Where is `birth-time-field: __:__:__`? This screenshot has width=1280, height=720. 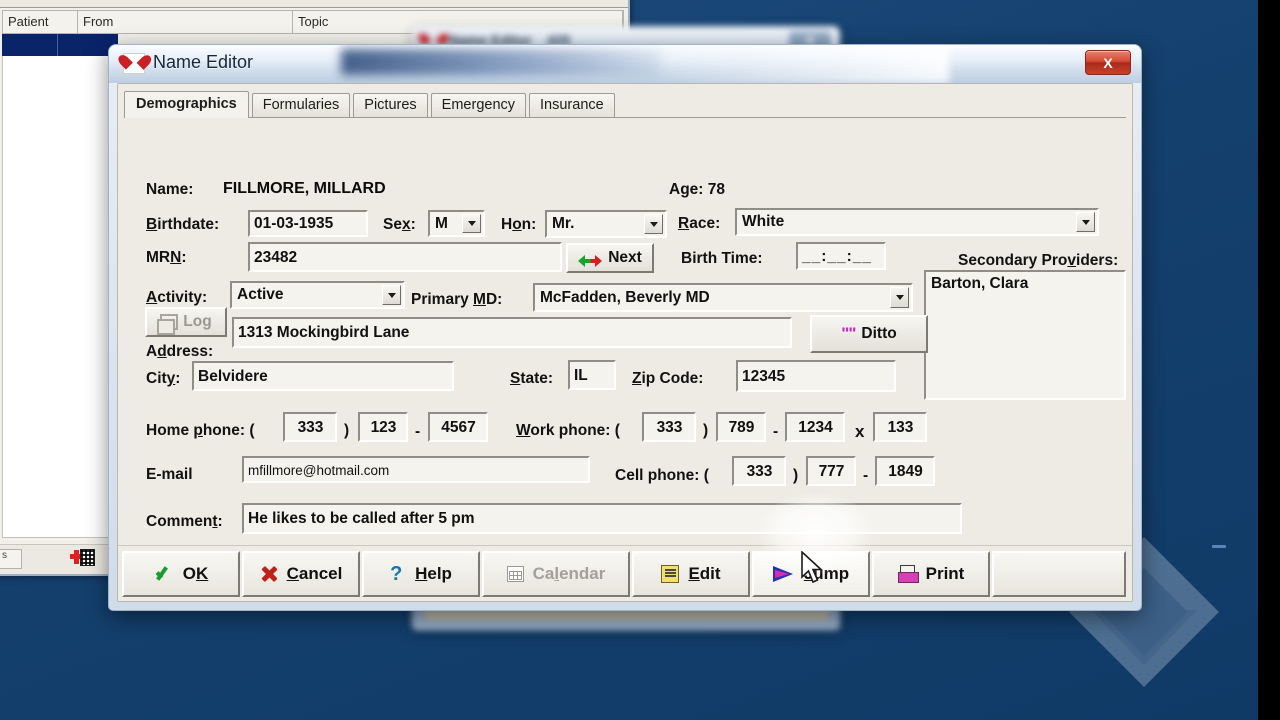 birth-time-field: __:__:__ is located at coordinates (841, 256).